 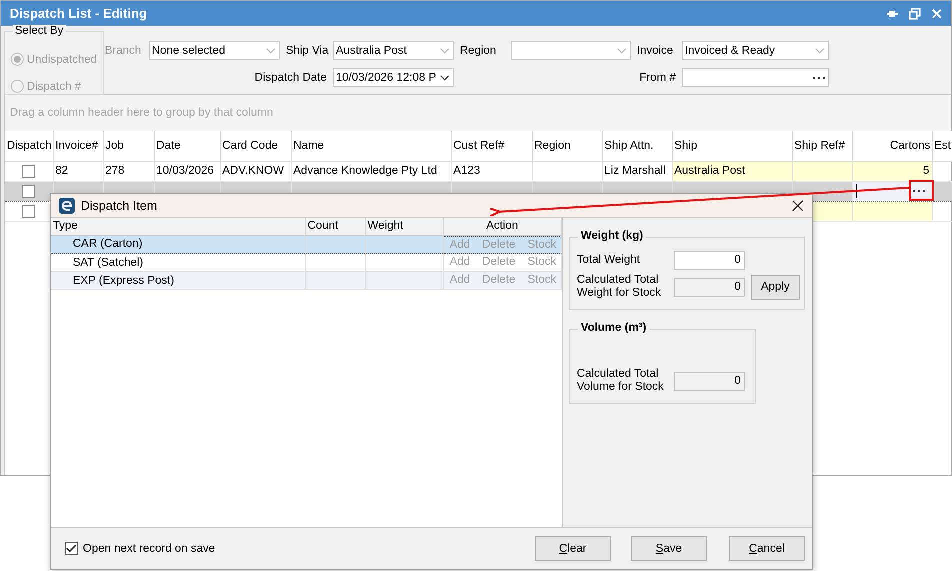 I want to click on column-header: Ship, so click(x=732, y=146).